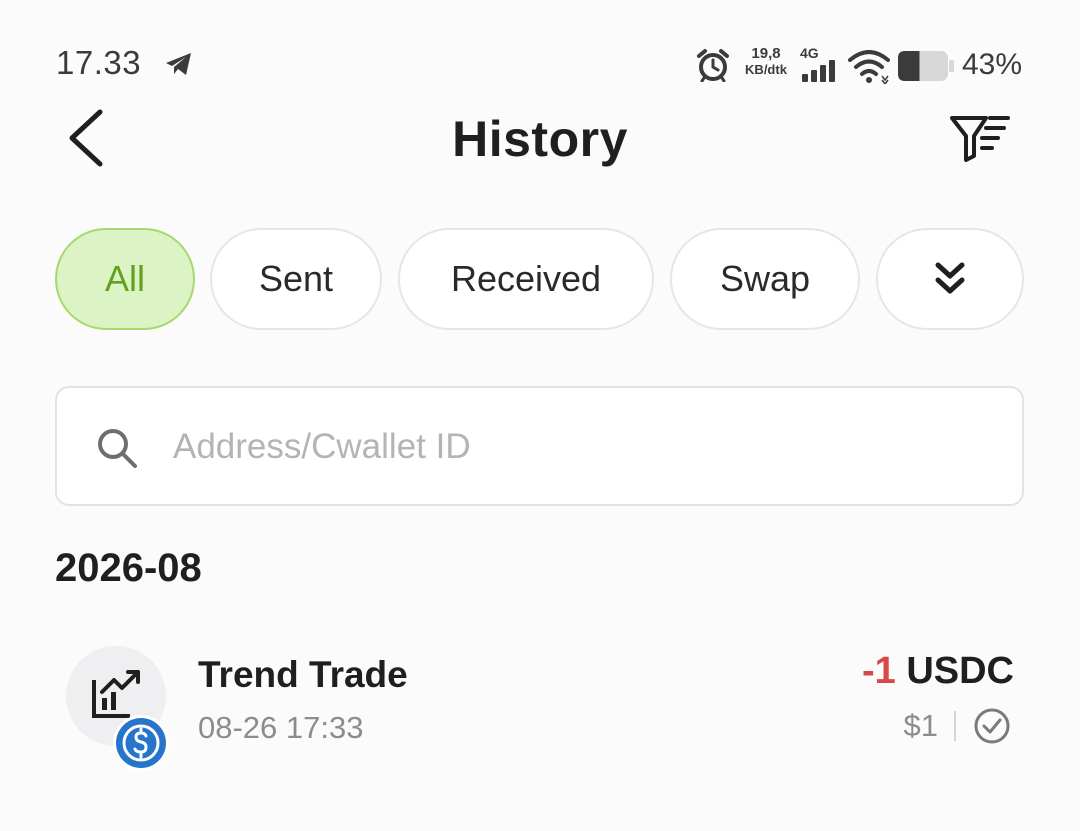 The width and height of the screenshot is (1080, 831). I want to click on filter-chip-all: All, so click(125, 279).